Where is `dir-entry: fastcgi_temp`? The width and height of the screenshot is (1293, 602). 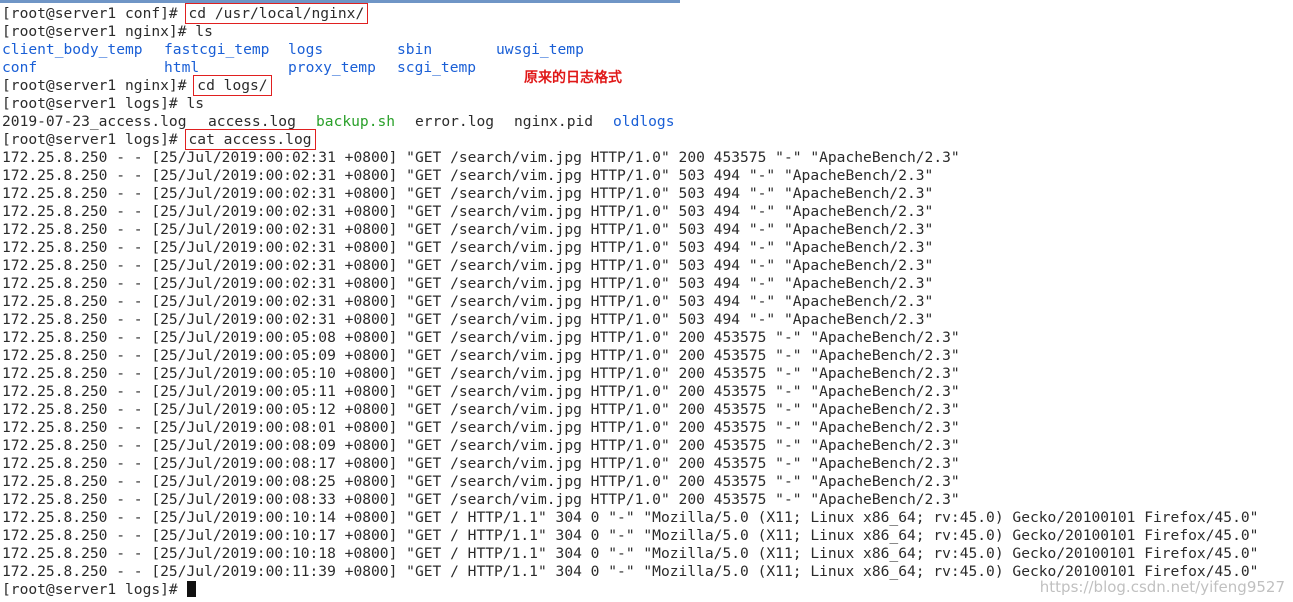 dir-entry: fastcgi_temp is located at coordinates (217, 49).